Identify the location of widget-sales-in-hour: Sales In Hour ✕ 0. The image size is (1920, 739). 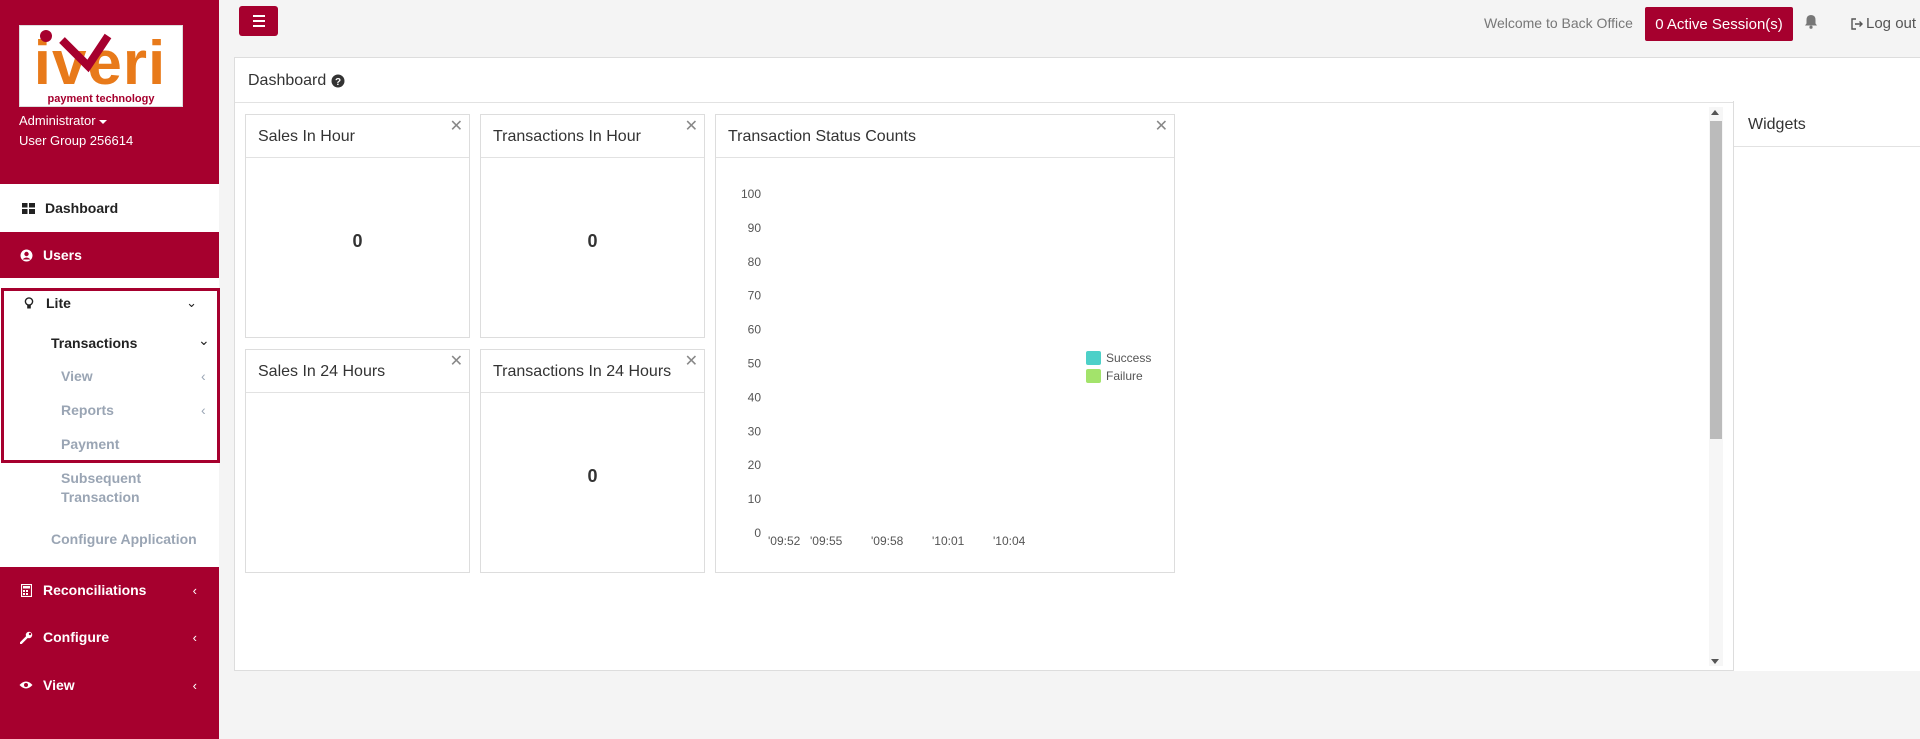
(357, 226).